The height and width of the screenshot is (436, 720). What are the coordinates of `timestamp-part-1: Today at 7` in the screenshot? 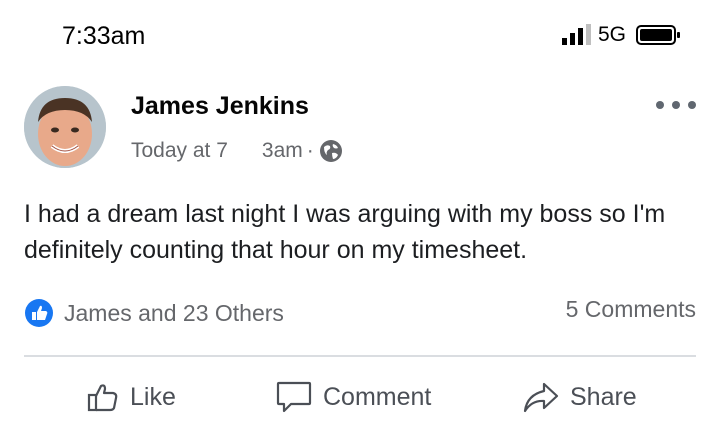 It's located at (179, 150).